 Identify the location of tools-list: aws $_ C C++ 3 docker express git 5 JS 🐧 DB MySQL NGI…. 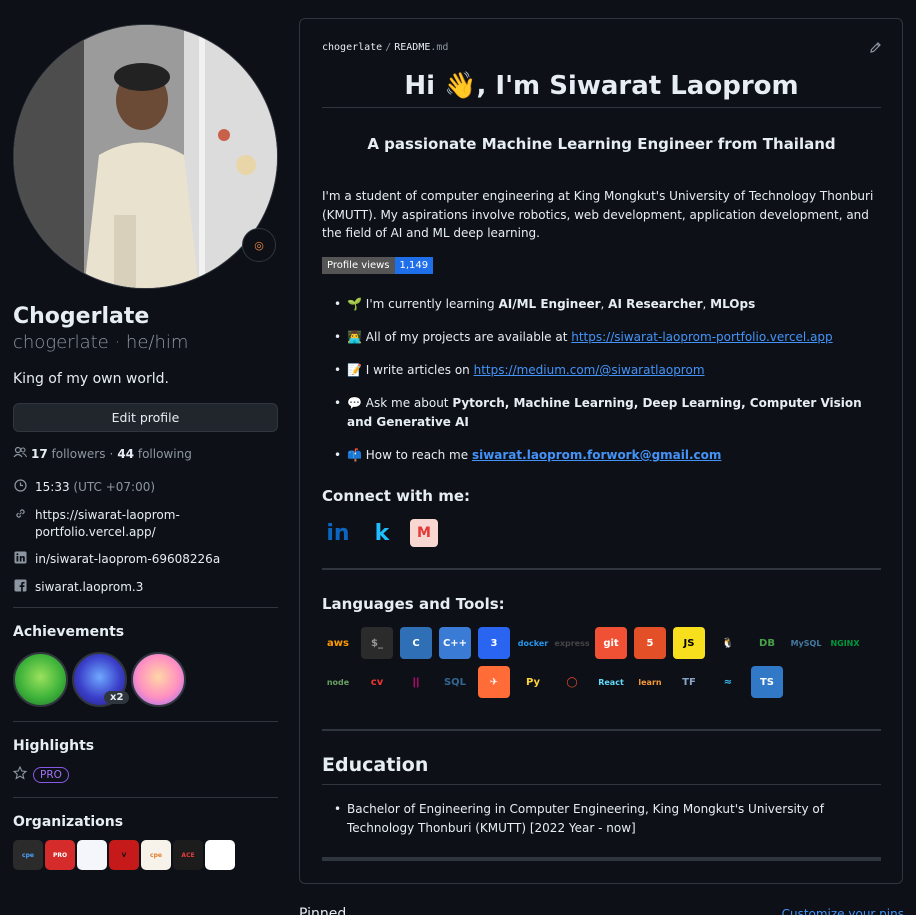
(597, 662).